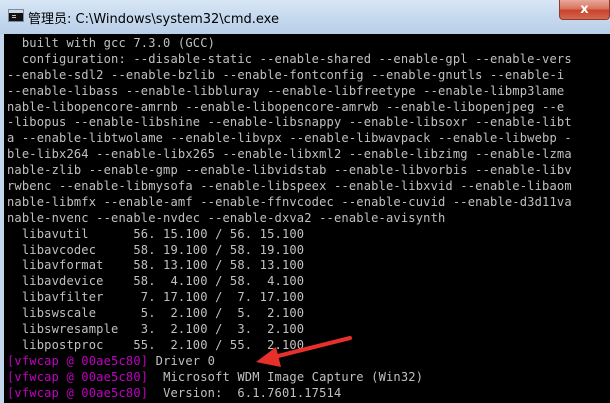  Describe the element at coordinates (156, 344) in the screenshot. I see `line-text: libpostproc 55. 2.100 / 55. 2.100` at that location.